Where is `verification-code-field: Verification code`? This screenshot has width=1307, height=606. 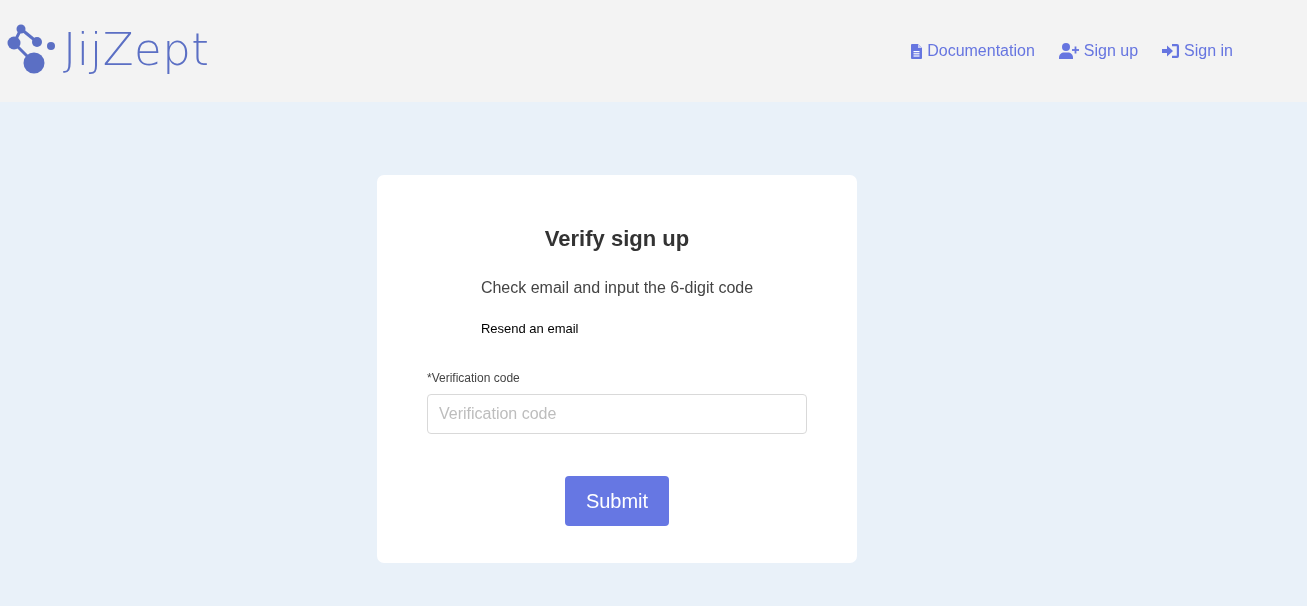
verification-code-field: Verification code is located at coordinates (617, 414).